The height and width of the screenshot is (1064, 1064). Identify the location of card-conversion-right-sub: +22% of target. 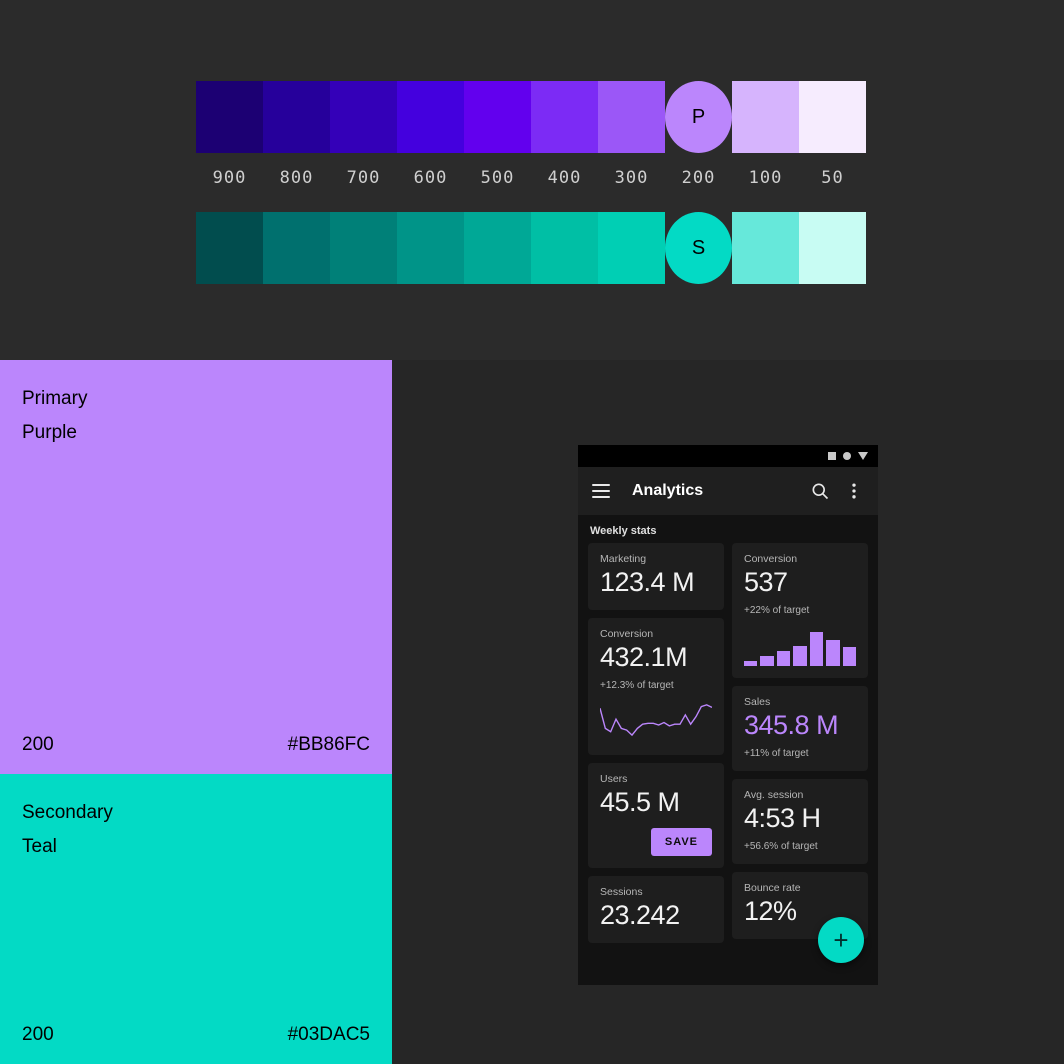
(777, 610).